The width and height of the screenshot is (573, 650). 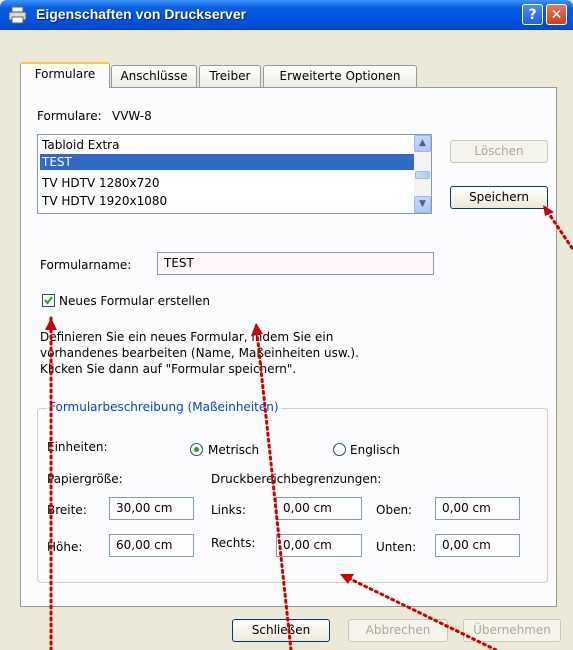 I want to click on print-area-label: Druckbereichbegrenzungen:, so click(x=296, y=479).